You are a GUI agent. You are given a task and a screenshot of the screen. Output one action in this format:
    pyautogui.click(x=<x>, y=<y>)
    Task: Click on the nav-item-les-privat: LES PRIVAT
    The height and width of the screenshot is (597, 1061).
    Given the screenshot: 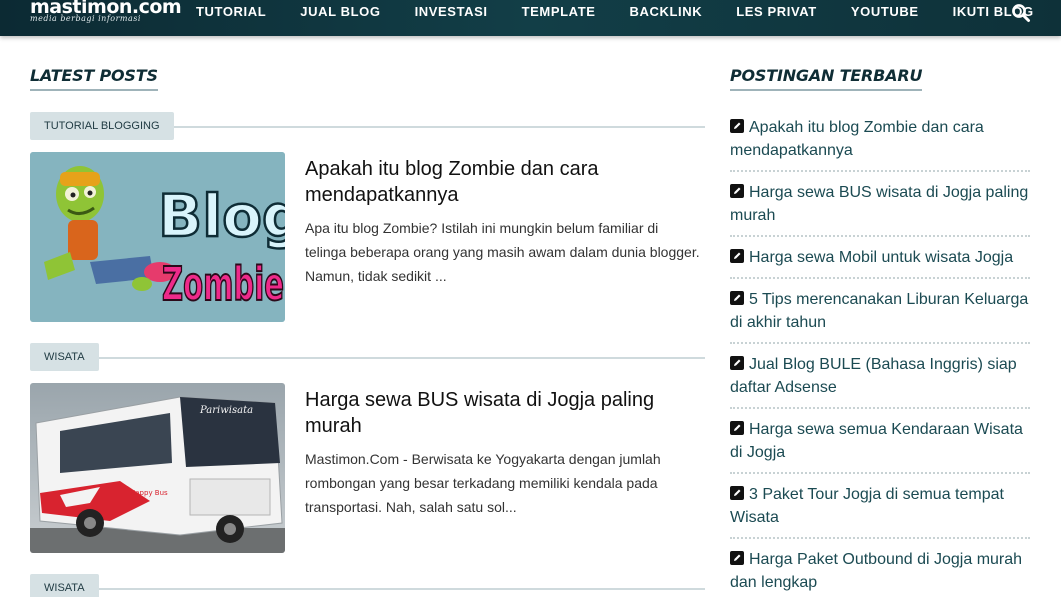 What is the action you would take?
    pyautogui.click(x=776, y=11)
    